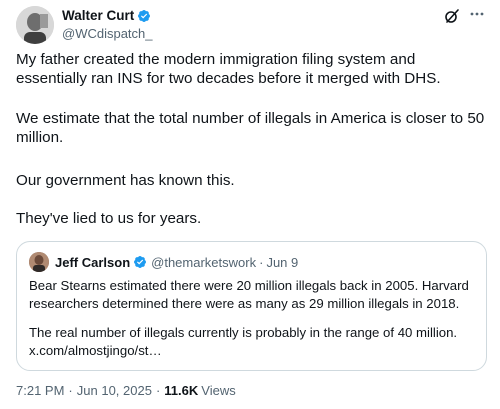 The width and height of the screenshot is (500, 409). What do you see at coordinates (452, 16) in the screenshot?
I see `grok-icon` at bounding box center [452, 16].